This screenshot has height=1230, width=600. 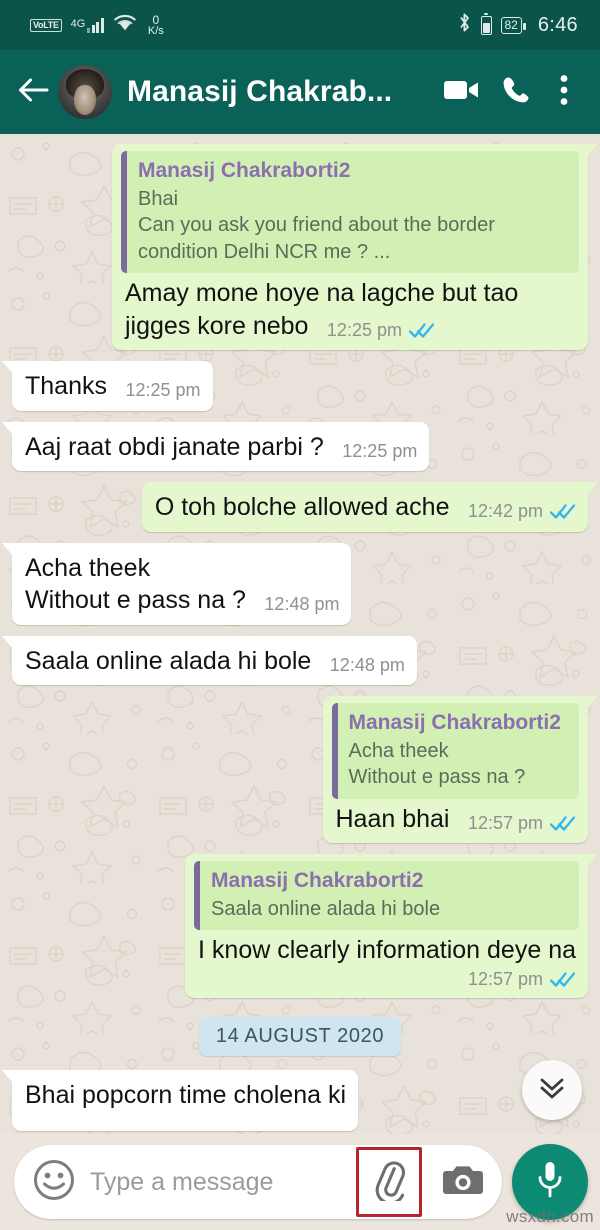 What do you see at coordinates (505, 511) in the screenshot?
I see `message-time: 12:42 pm` at bounding box center [505, 511].